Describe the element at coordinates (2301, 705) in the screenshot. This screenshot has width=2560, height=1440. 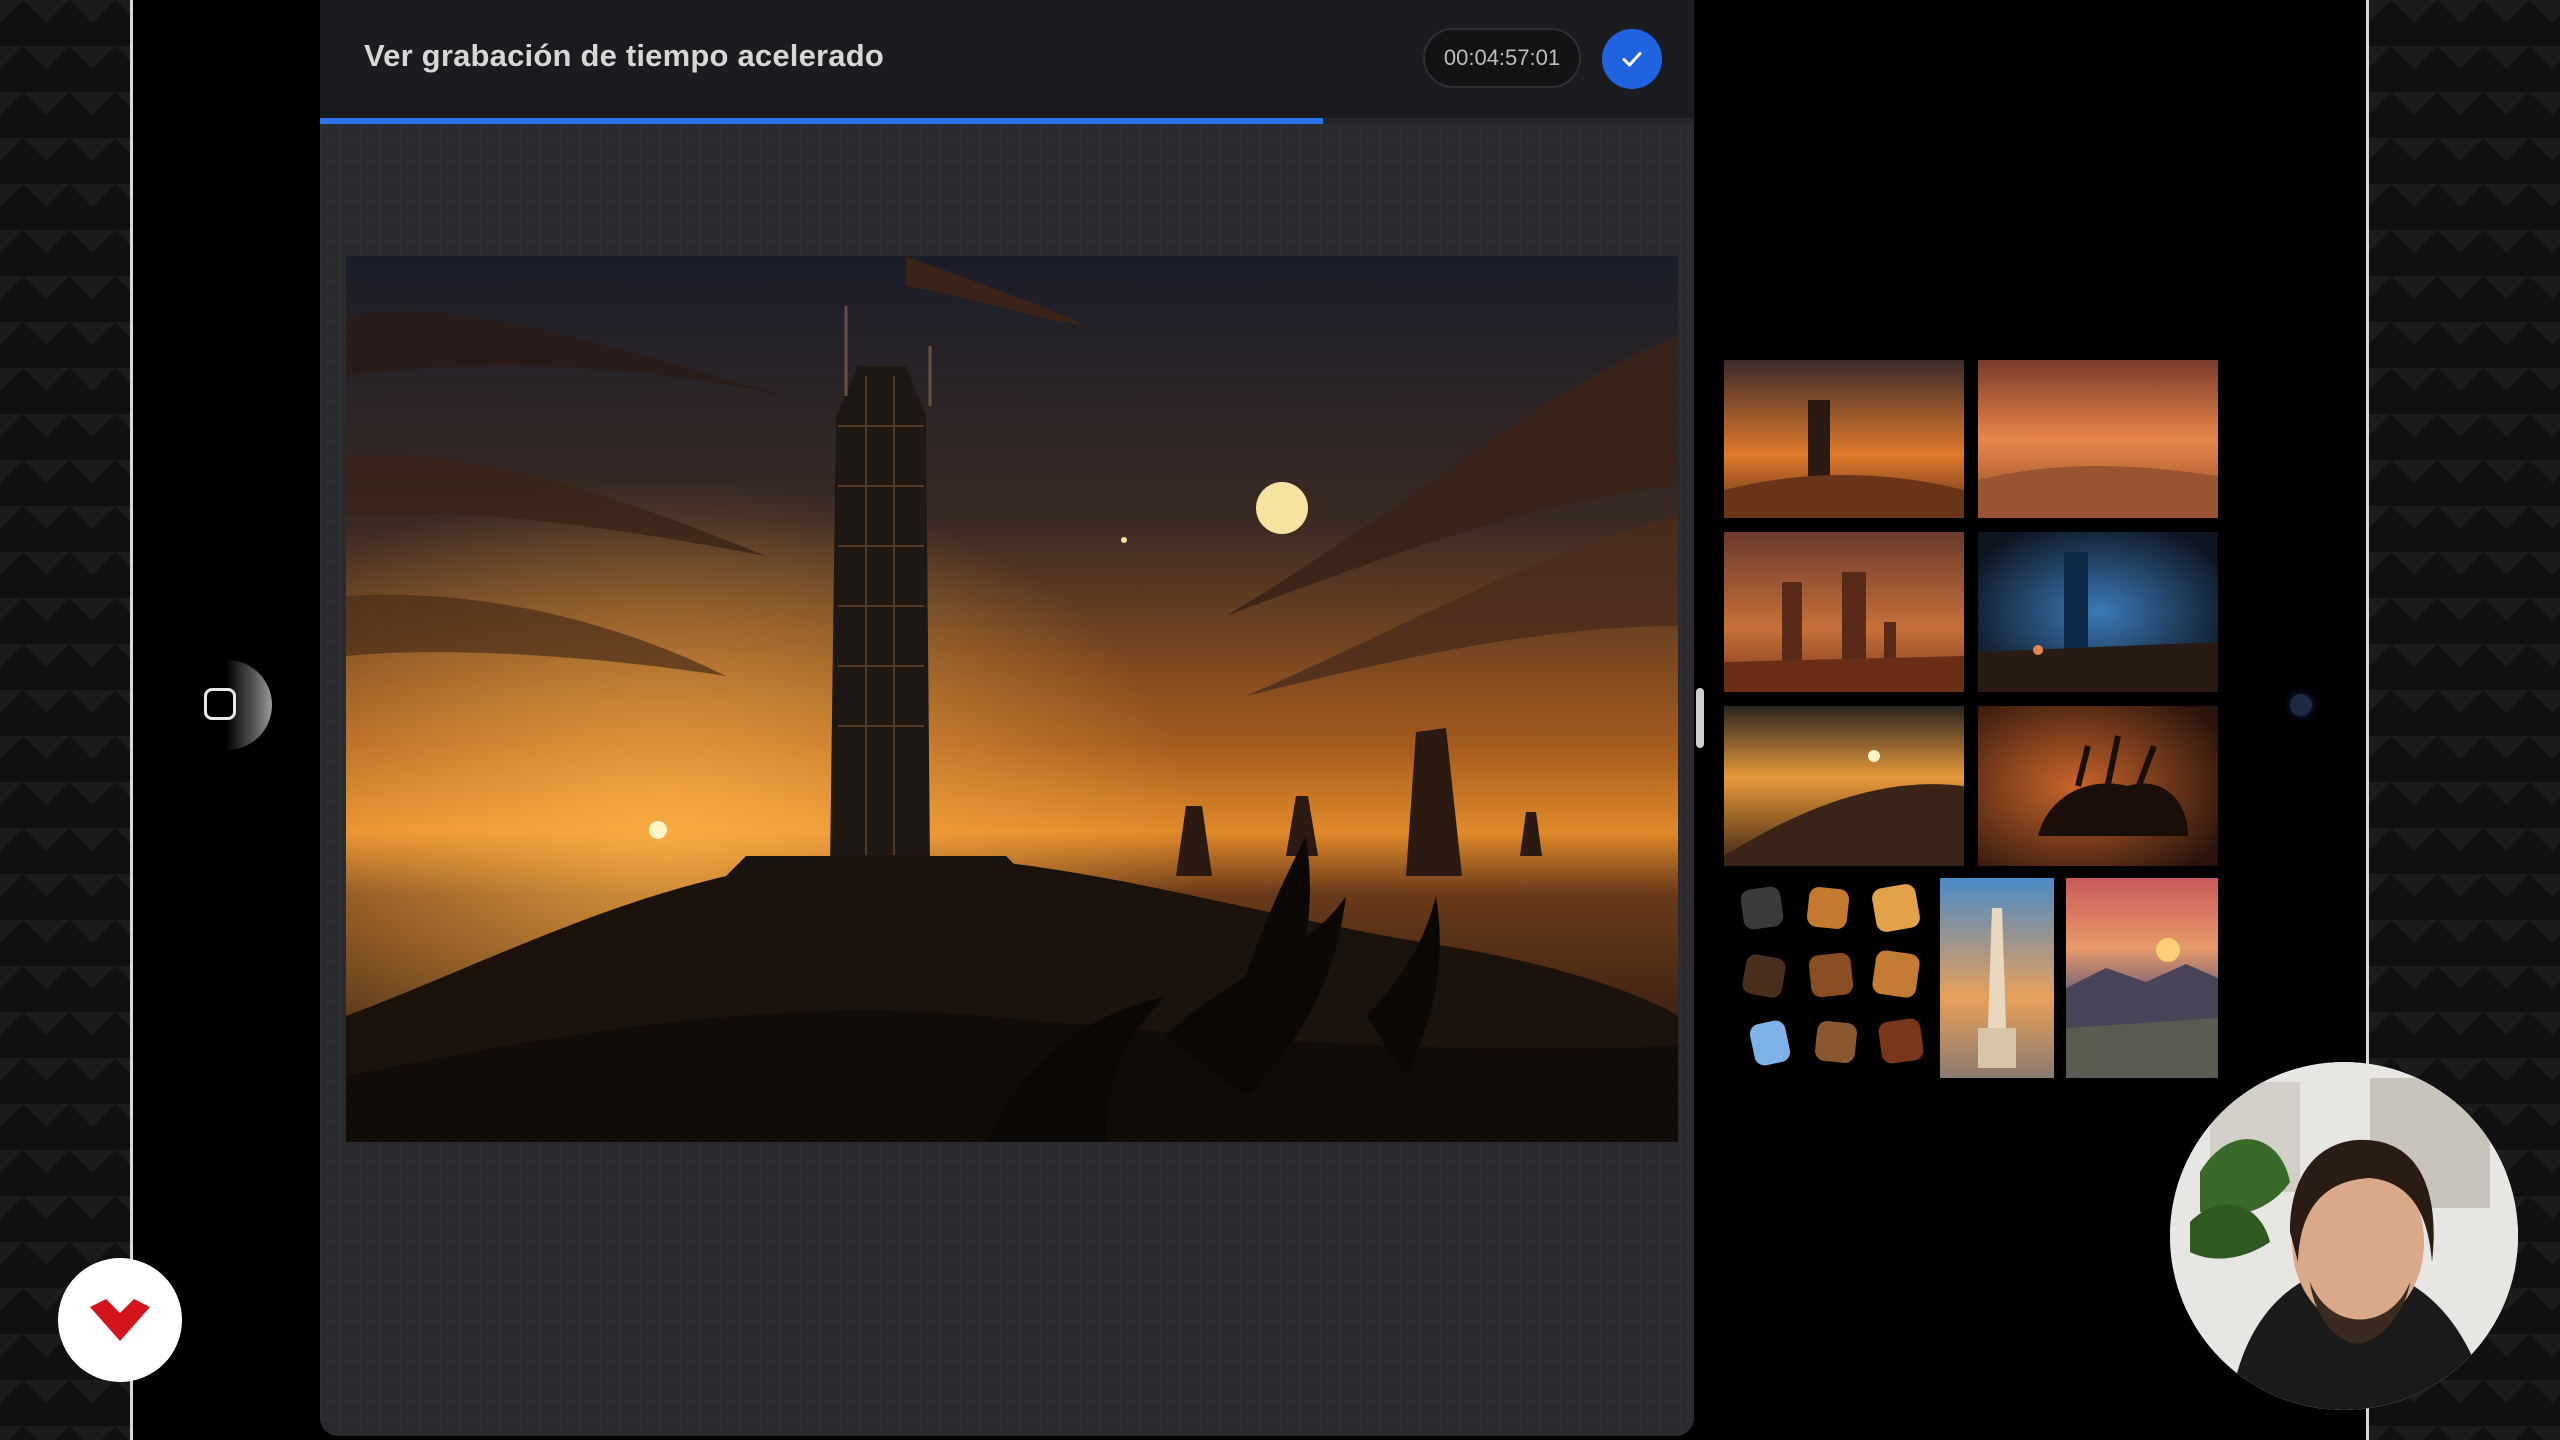
I see `scroll-indicator` at that location.